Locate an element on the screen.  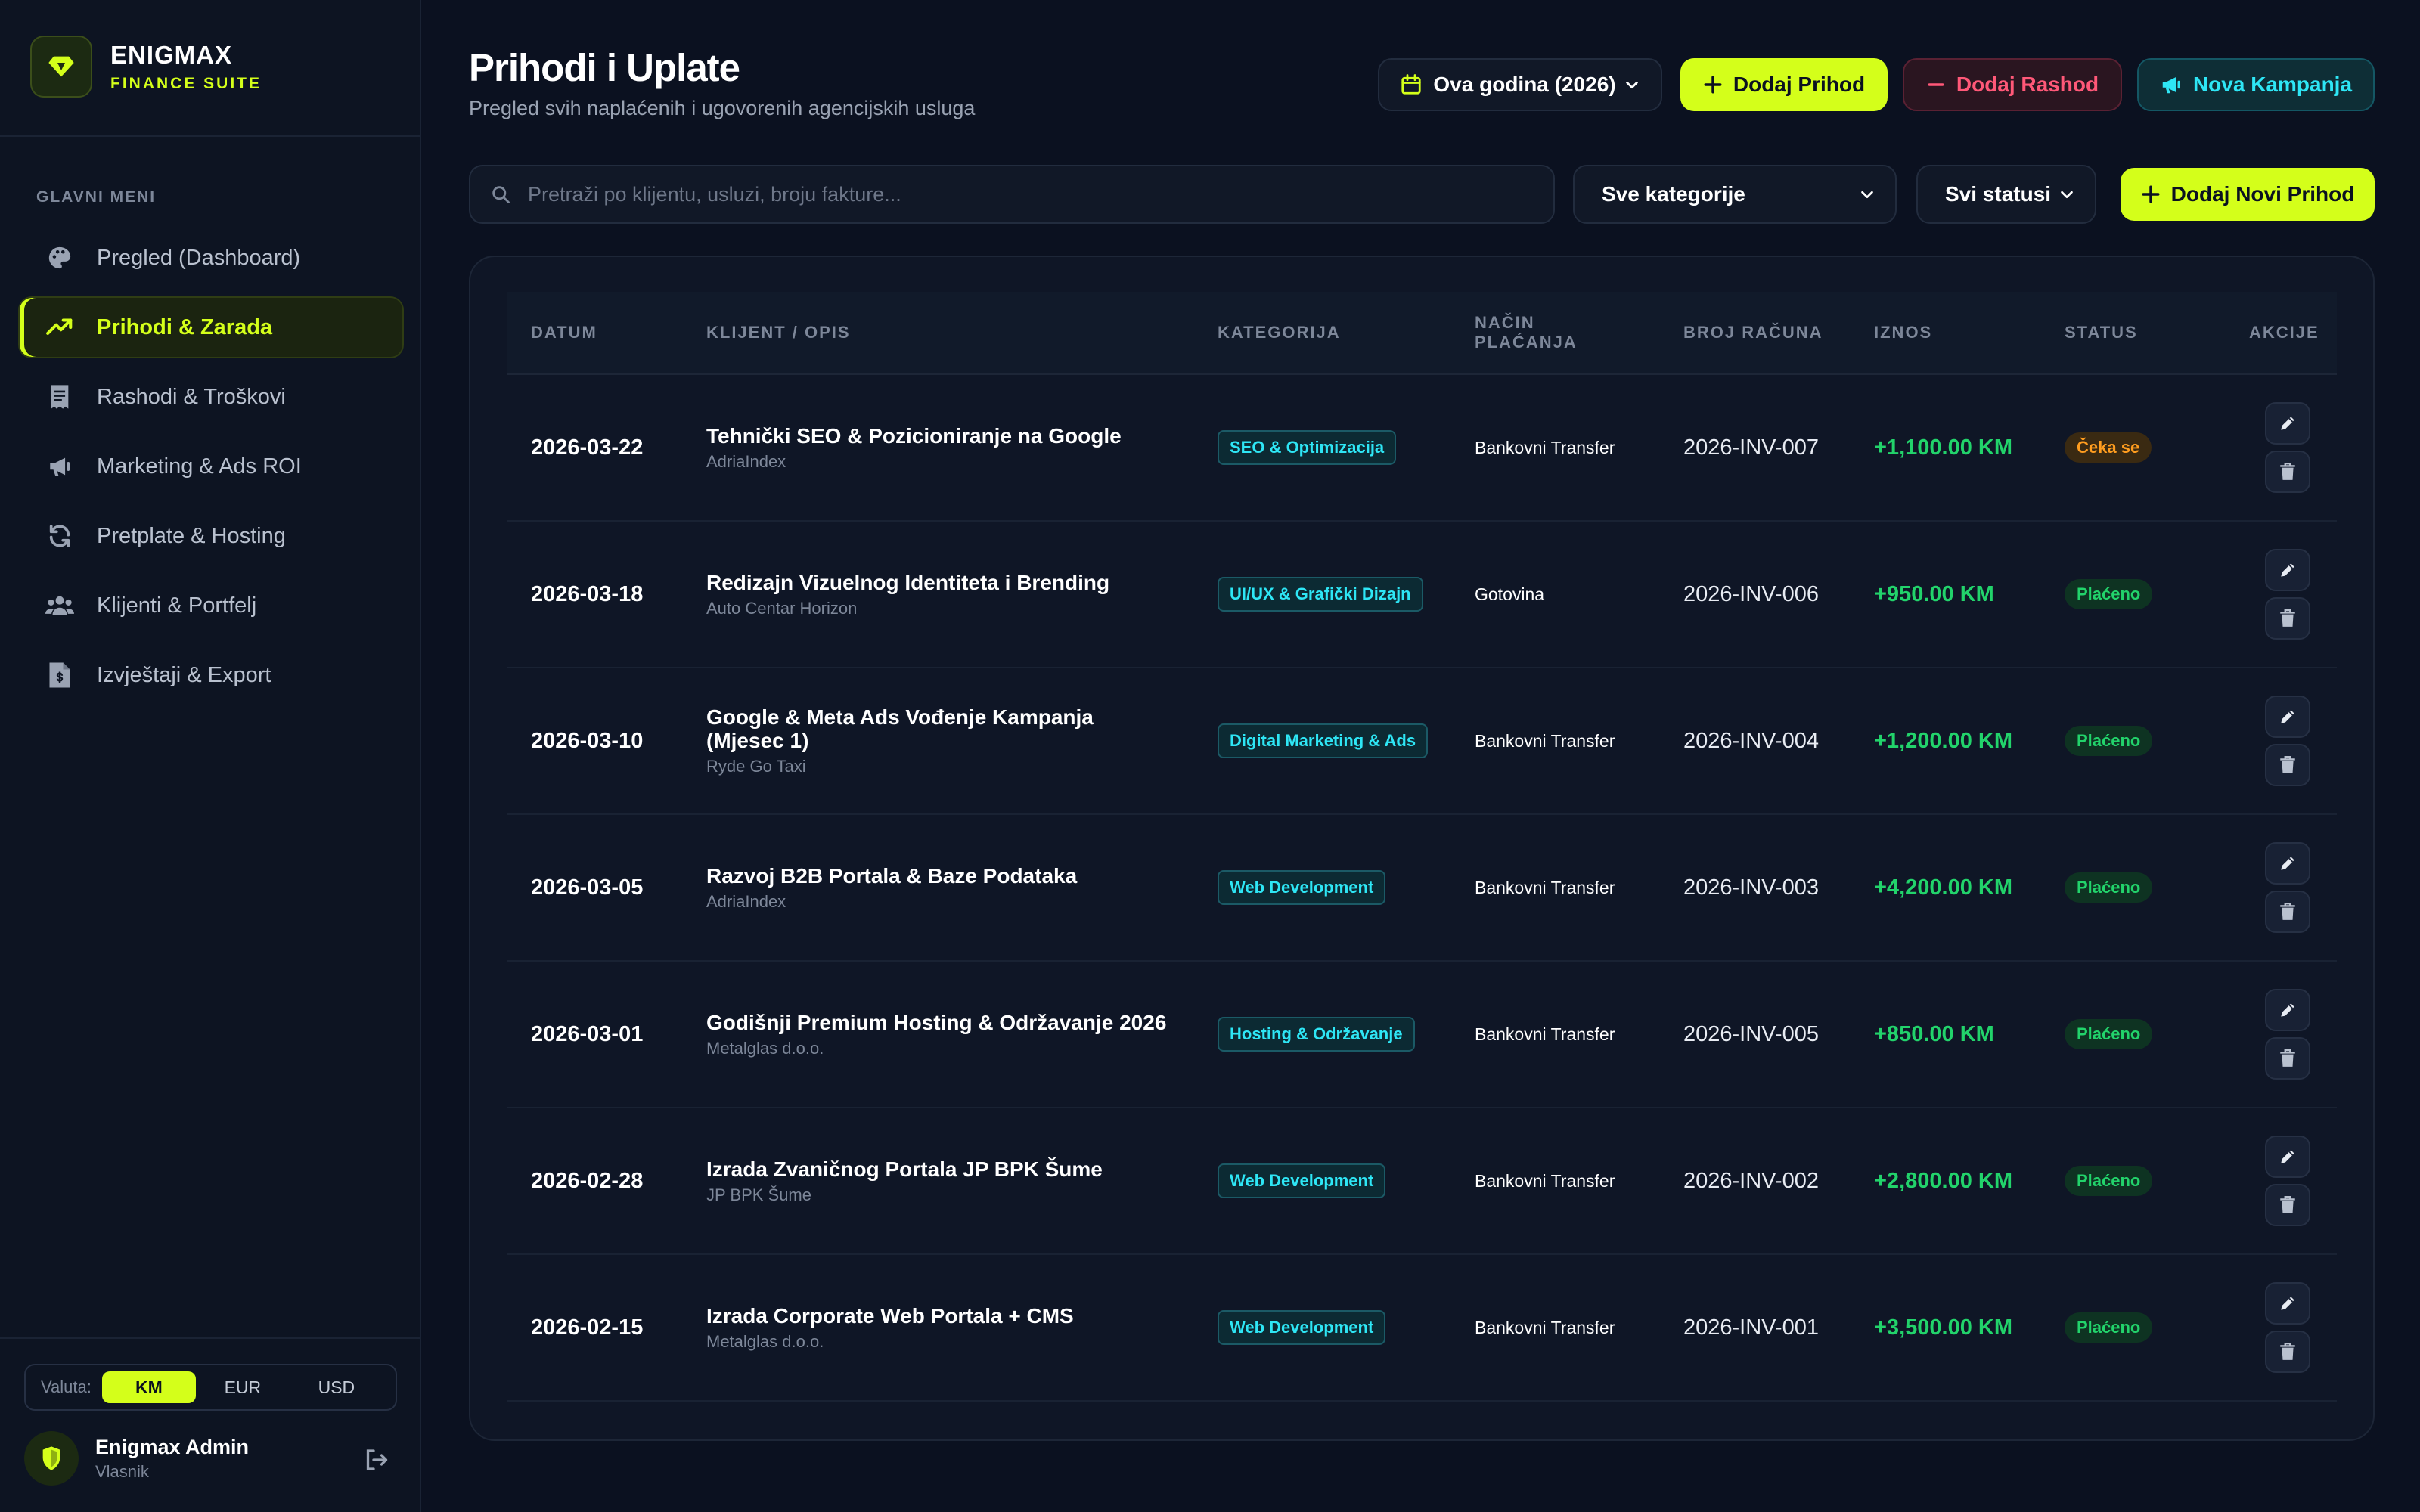
column-header-date: DATUM is located at coordinates (564, 332).